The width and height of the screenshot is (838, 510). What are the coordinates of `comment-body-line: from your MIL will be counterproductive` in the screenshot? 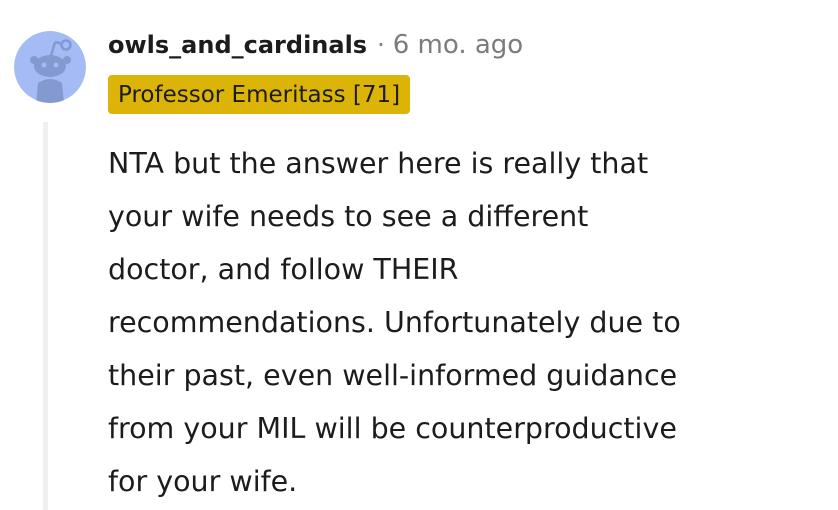 It's located at (392, 428).